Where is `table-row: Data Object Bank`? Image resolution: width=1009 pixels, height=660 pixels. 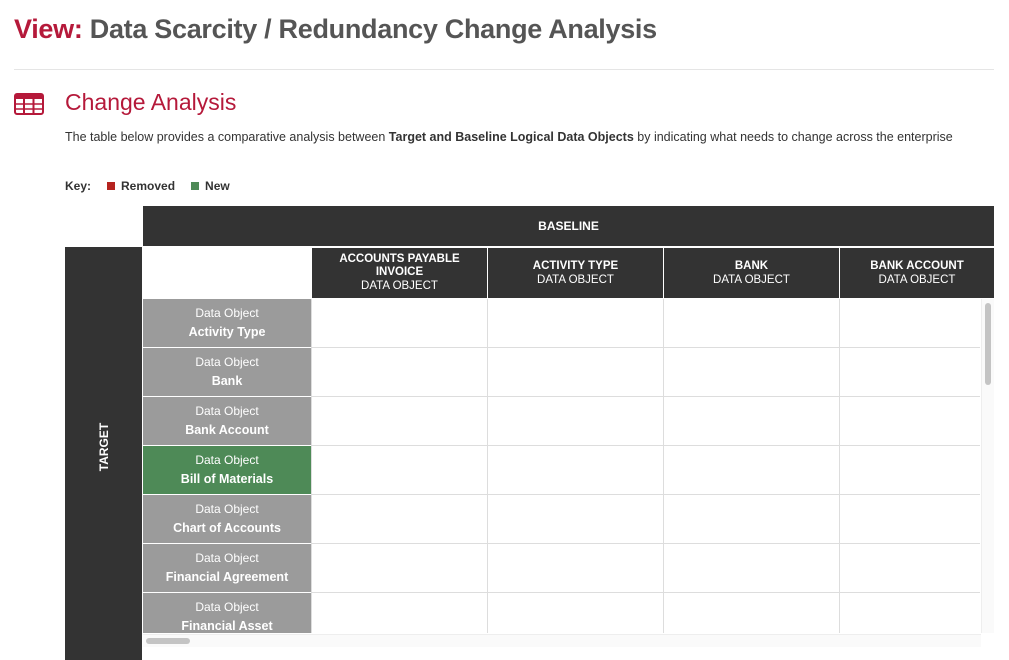 table-row: Data Object Bank is located at coordinates (561, 372).